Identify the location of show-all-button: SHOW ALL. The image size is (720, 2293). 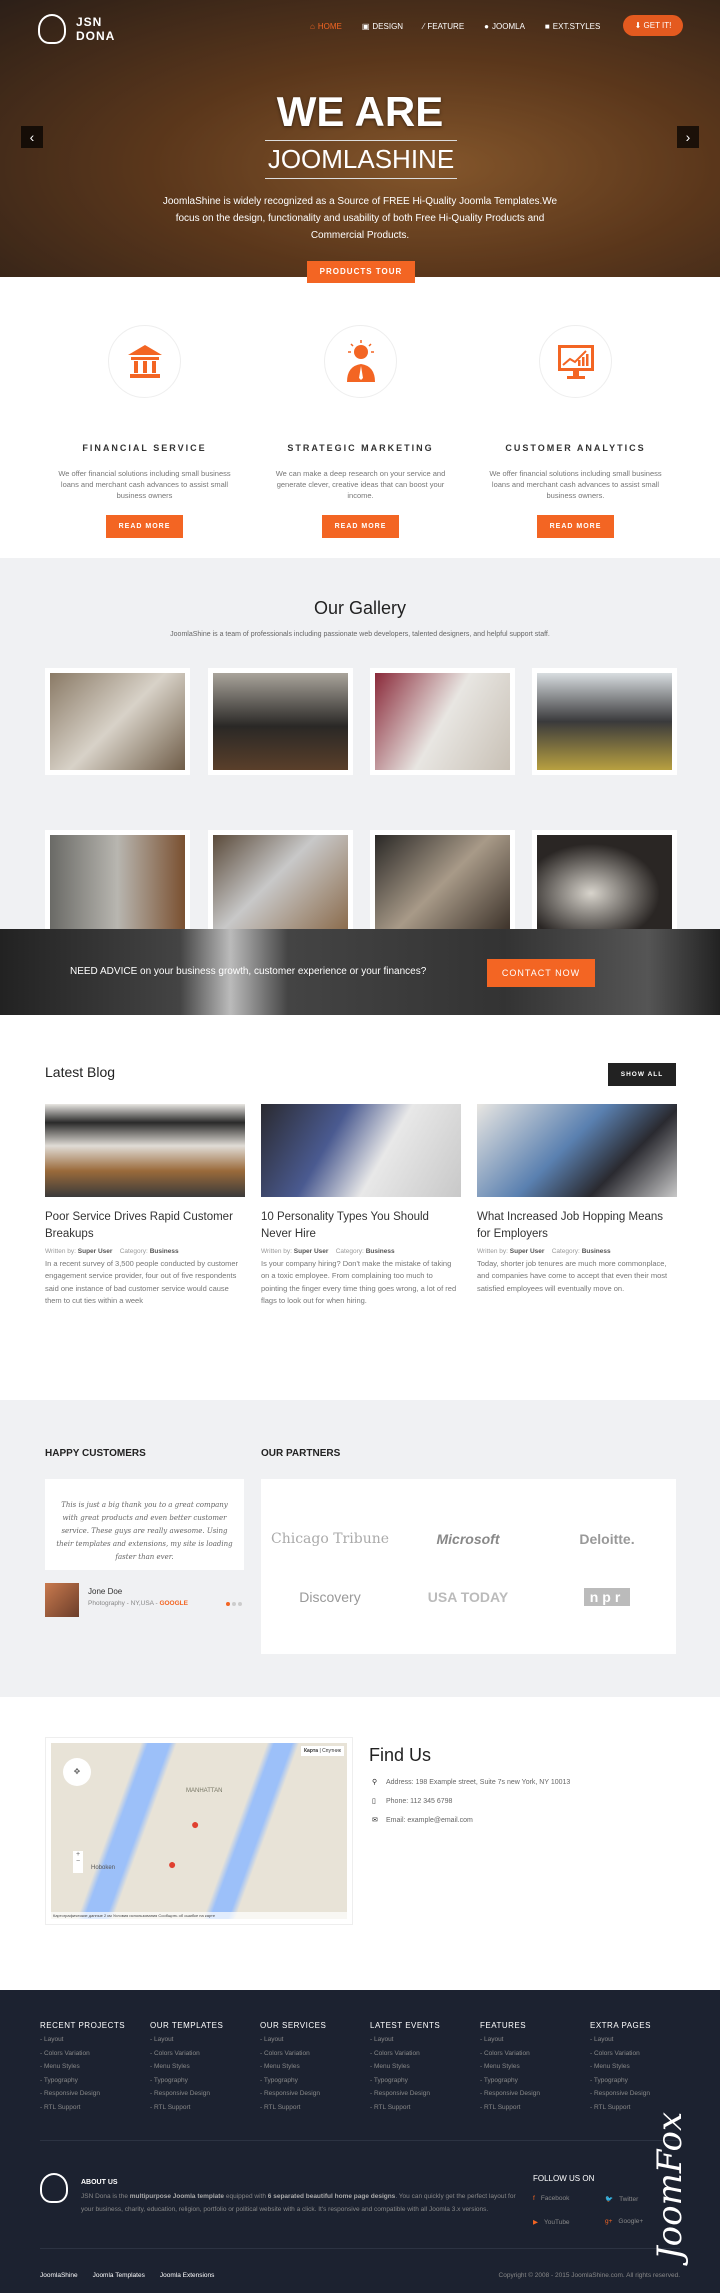
(642, 1074).